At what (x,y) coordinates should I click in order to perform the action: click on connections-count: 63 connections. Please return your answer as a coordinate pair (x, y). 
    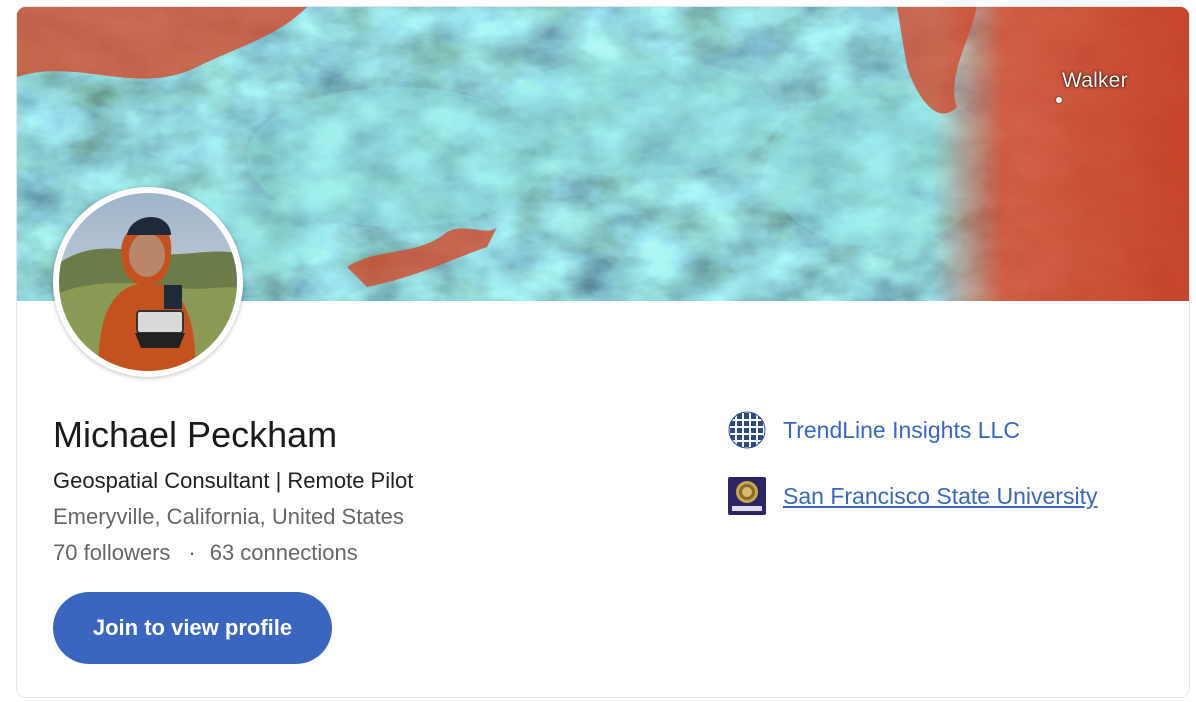
    Looking at the image, I should click on (283, 552).